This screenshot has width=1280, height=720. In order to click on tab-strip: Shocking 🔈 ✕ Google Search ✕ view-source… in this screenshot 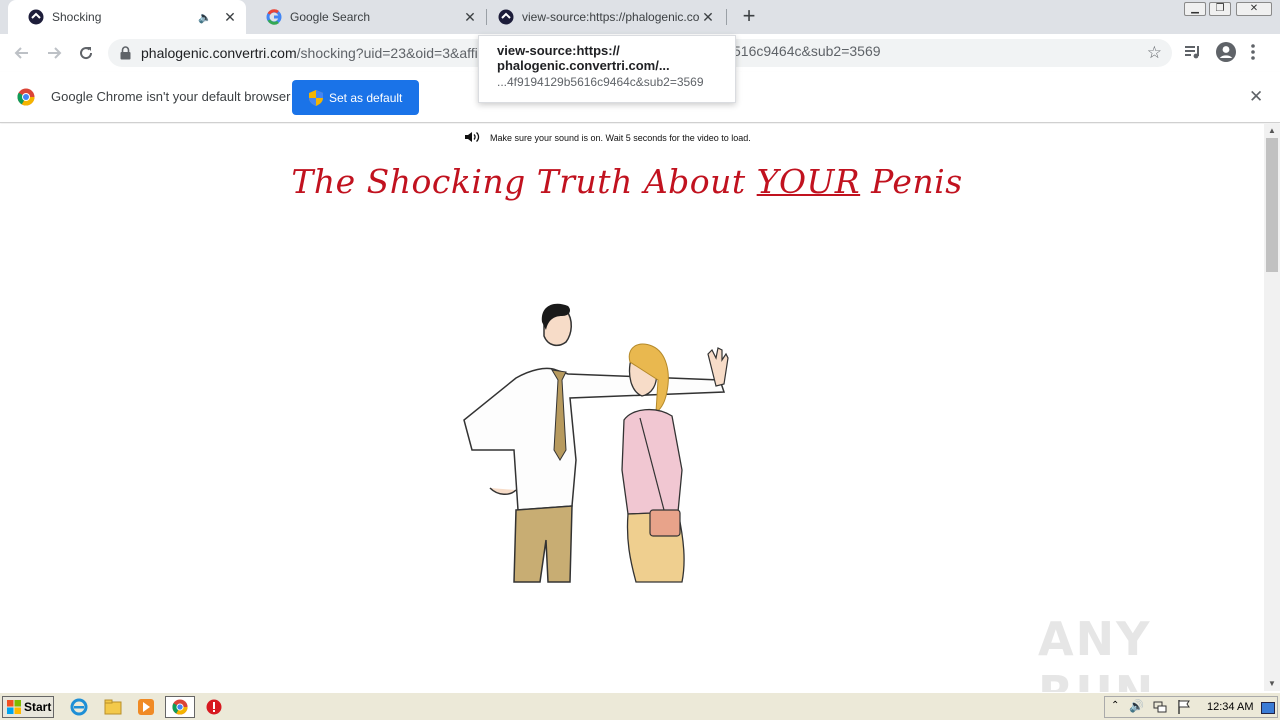, I will do `click(640, 17)`.